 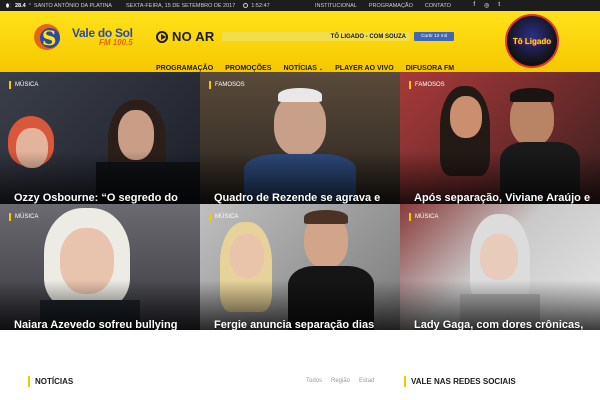 I want to click on logo-mark-icon: S, so click(x=50, y=37).